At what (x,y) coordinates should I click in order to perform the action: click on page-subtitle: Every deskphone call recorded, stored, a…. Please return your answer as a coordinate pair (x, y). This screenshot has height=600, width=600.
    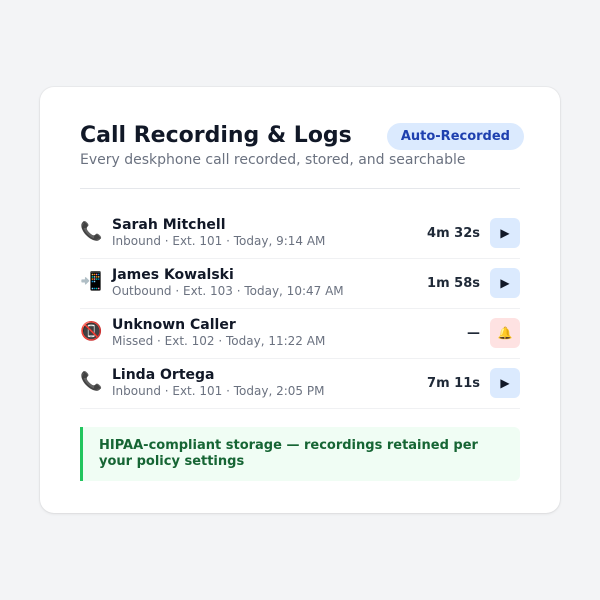
    Looking at the image, I should click on (273, 160).